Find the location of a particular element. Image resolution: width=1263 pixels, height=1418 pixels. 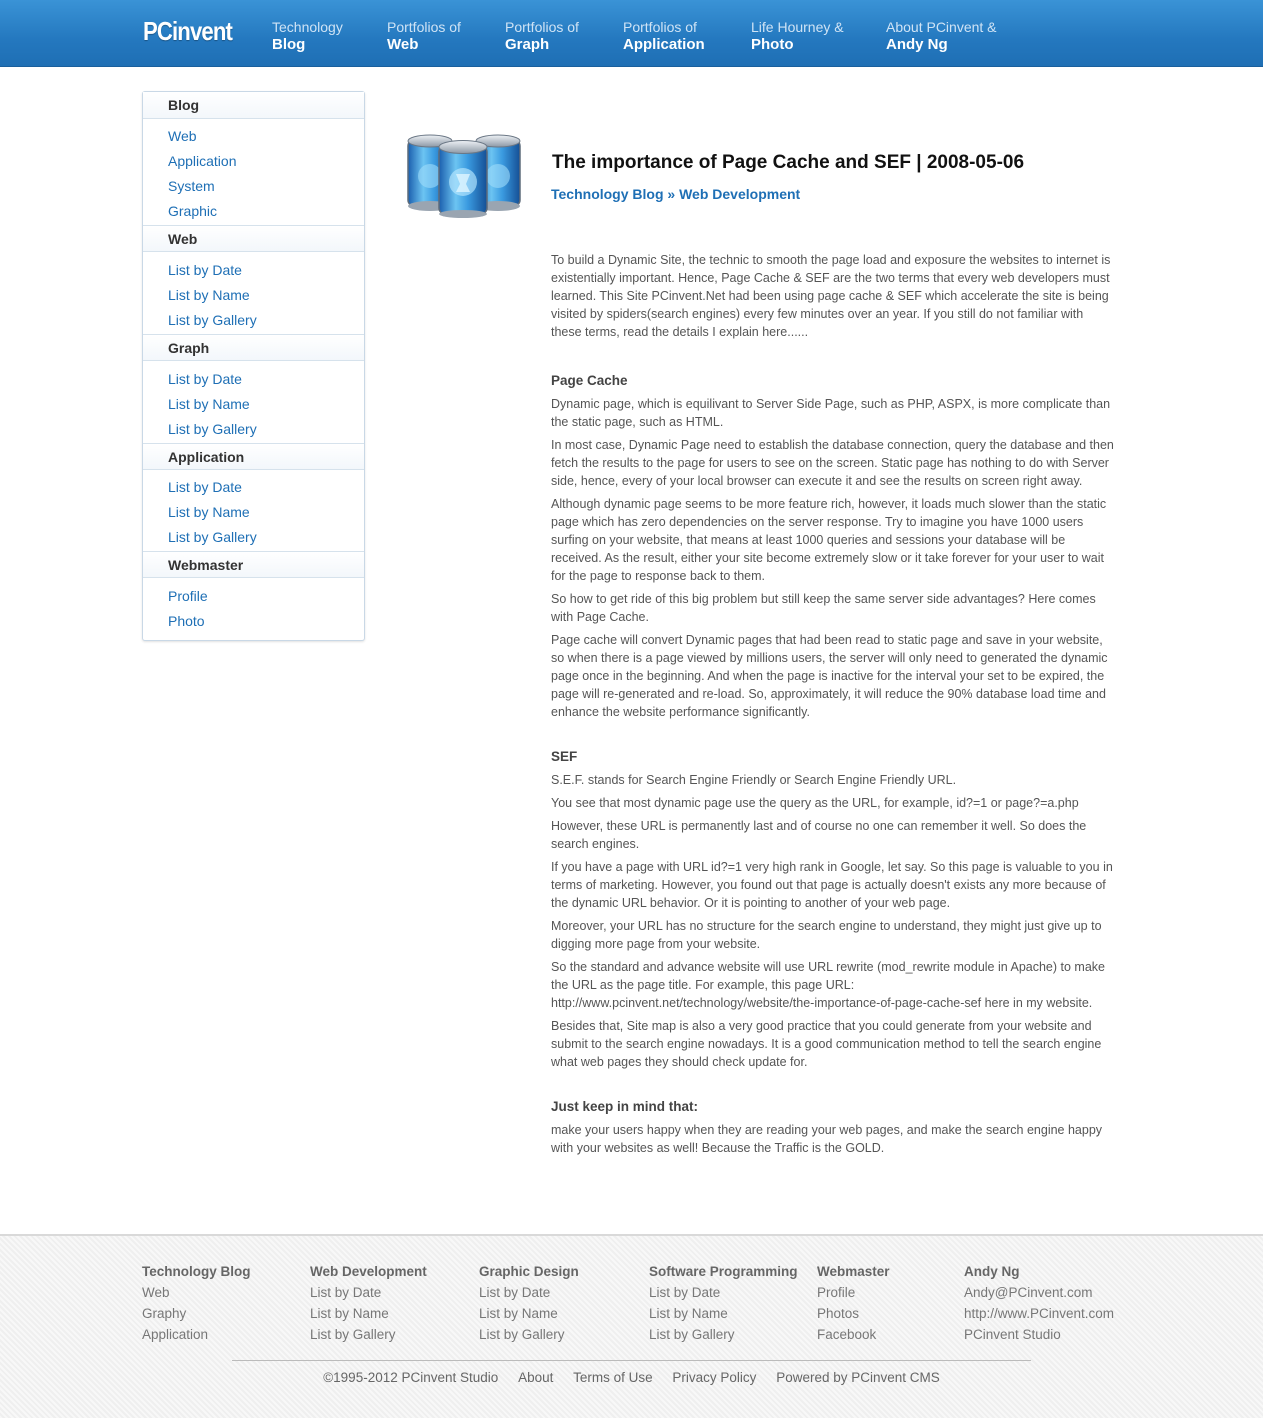

footer-link: Profile is located at coordinates (853, 1292).